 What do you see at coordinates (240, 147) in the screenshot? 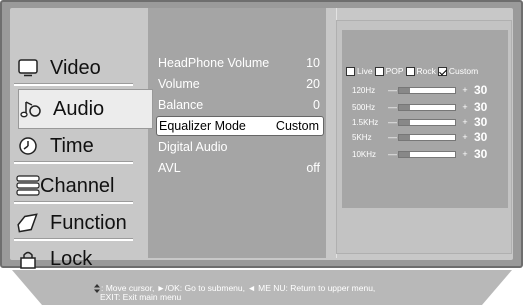
I see `menu-row-digital-audio: Digital Audio` at bounding box center [240, 147].